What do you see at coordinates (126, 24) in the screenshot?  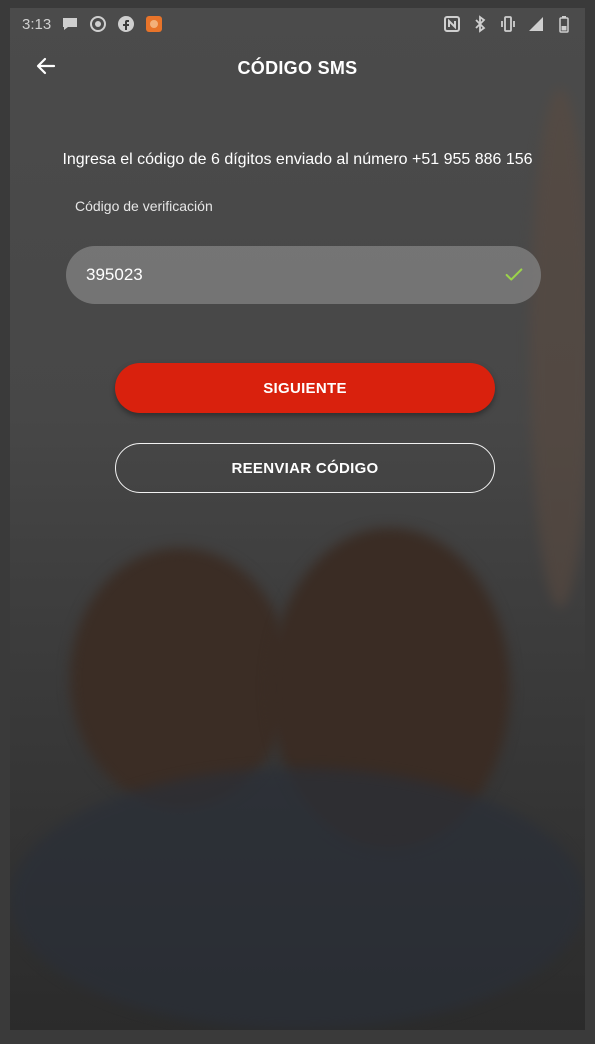 I see `facebook-icon` at bounding box center [126, 24].